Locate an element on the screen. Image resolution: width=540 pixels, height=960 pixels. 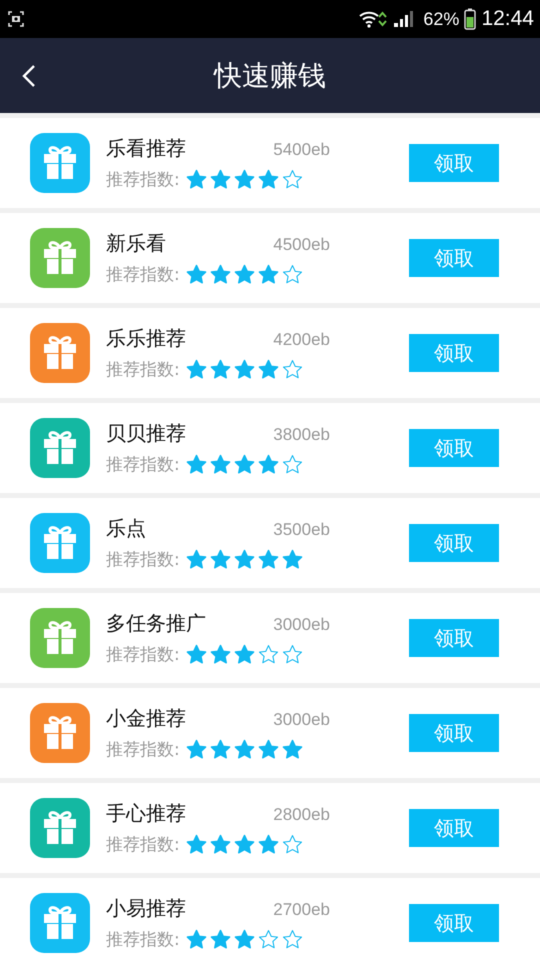
page-title: 快速赚钱 is located at coordinates (270, 76).